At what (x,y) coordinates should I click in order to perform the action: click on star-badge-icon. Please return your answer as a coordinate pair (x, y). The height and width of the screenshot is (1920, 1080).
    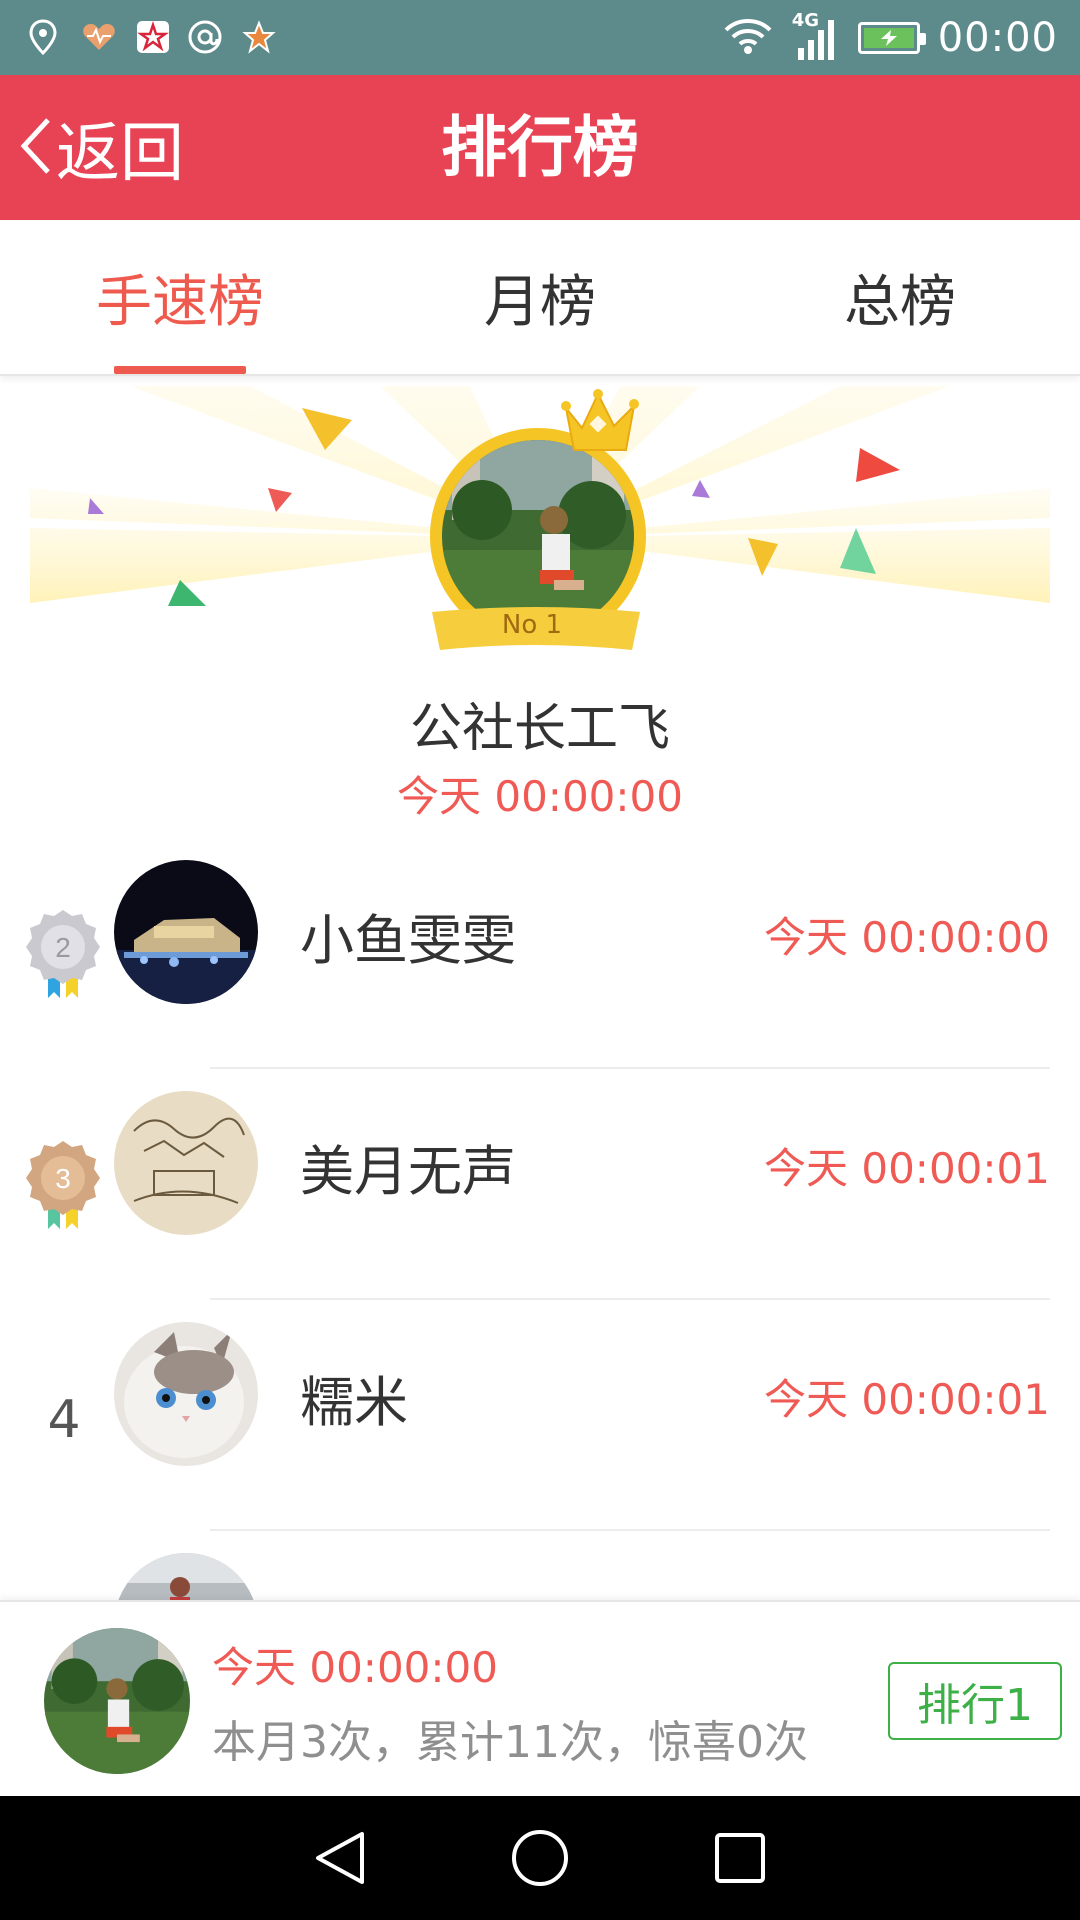
    Looking at the image, I should click on (153, 37).